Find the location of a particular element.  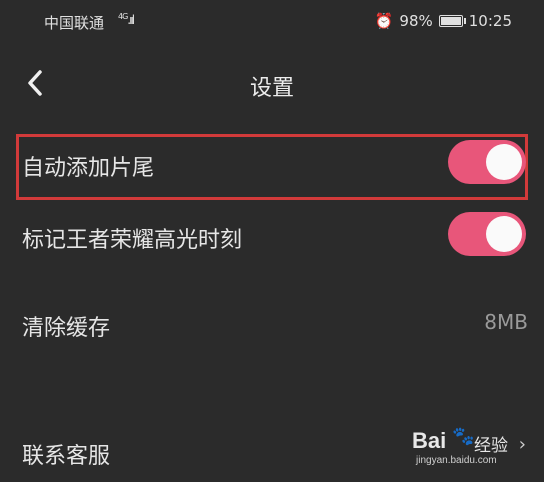

auto-outro-toggle is located at coordinates (487, 162).